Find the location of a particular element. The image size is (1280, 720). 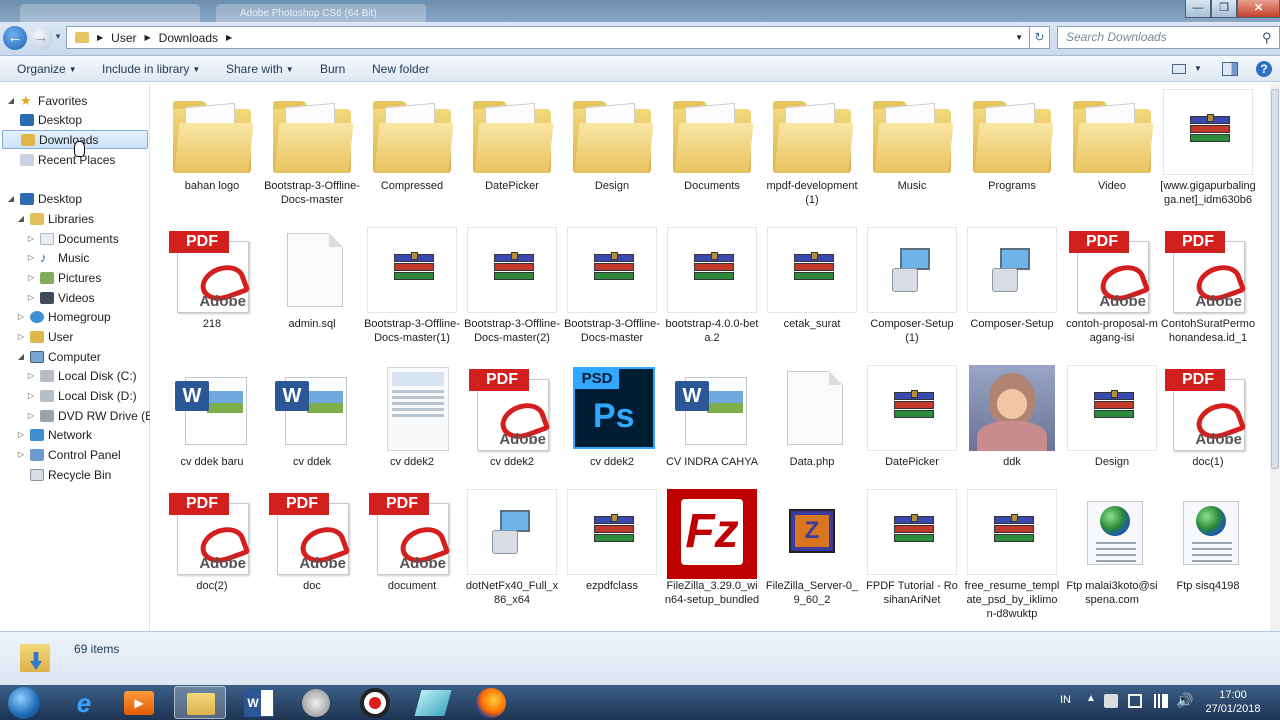

vertical-scrollbar is located at coordinates (1275, 357).